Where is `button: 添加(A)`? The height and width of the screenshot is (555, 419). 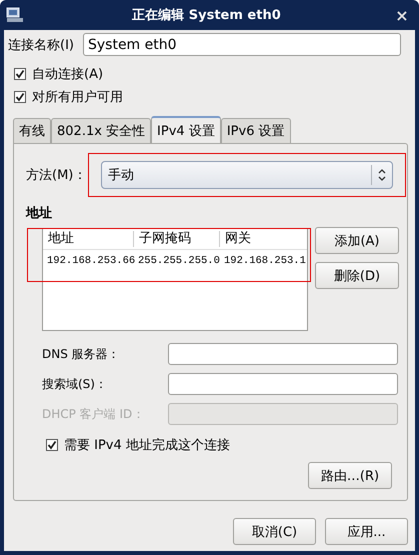 button: 添加(A) is located at coordinates (357, 240).